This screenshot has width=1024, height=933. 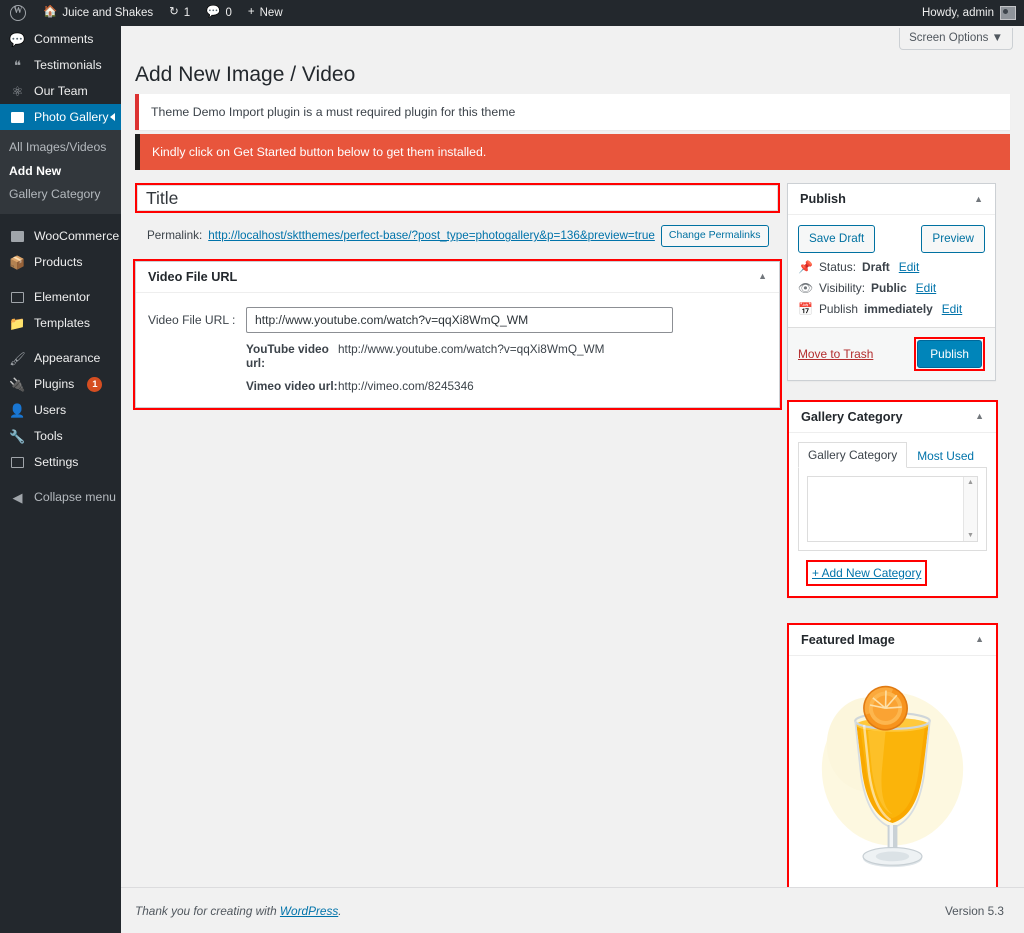 I want to click on save-draft-button: Save Draft, so click(x=837, y=239).